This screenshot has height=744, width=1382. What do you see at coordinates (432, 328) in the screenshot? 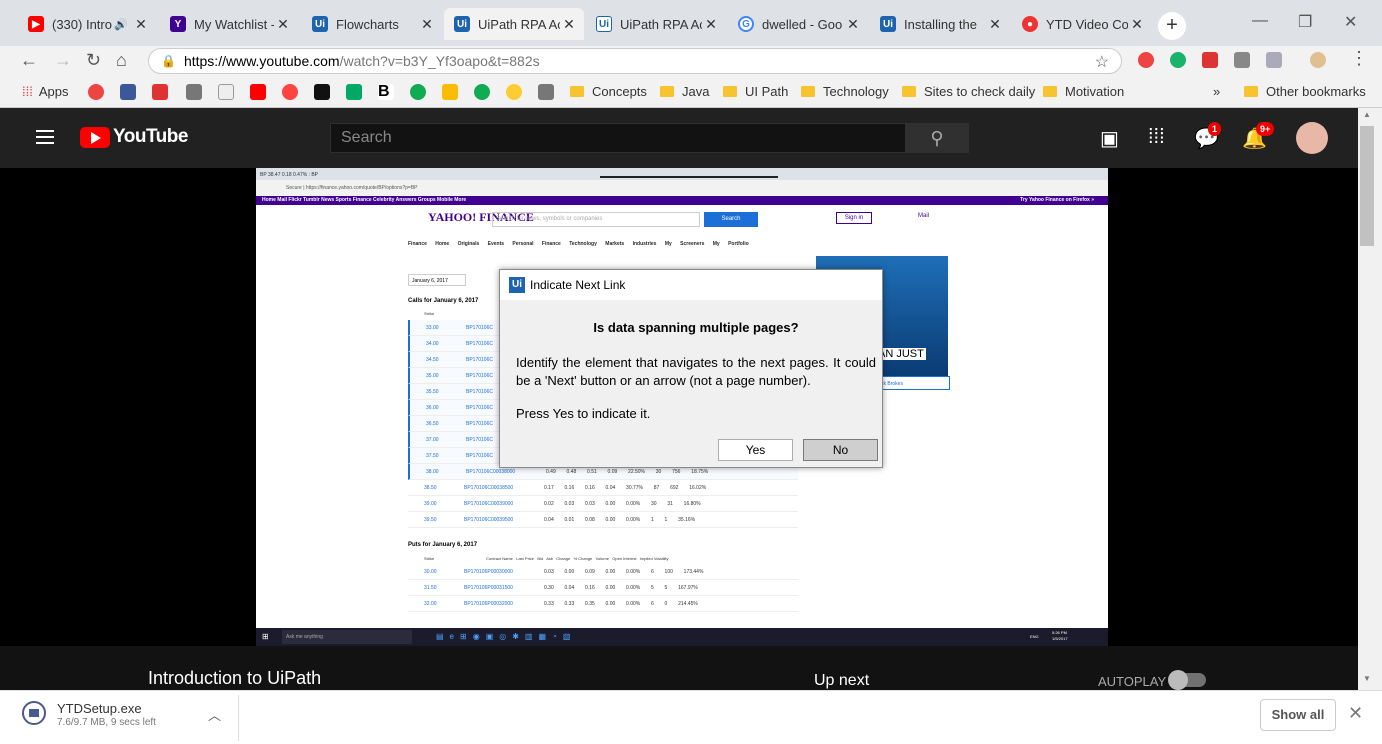
I see `strike-cell: 33.00` at bounding box center [432, 328].